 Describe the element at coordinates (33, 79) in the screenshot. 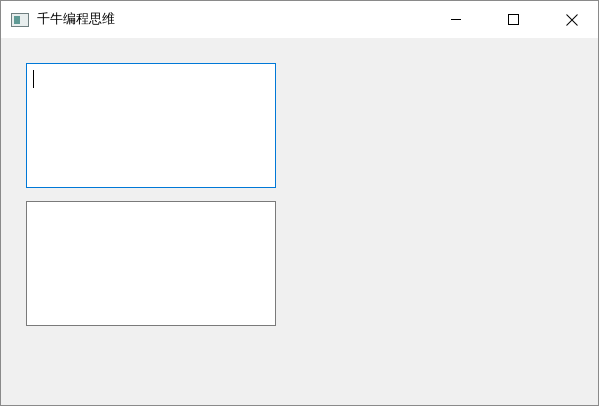

I see `text-cursor` at that location.